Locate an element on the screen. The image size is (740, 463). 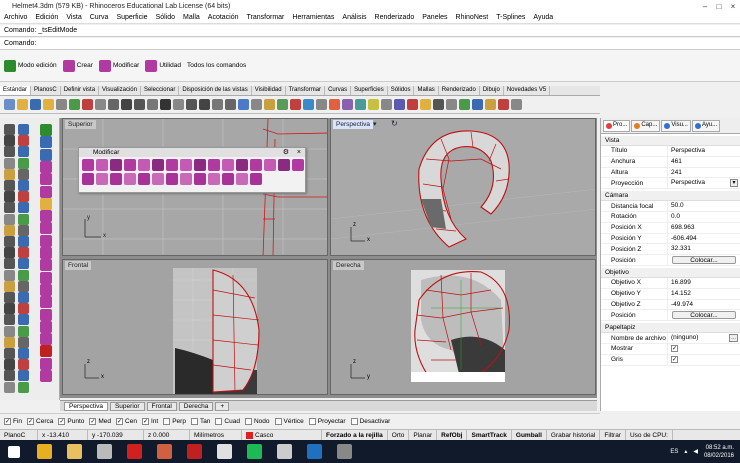
dimension-icon is located at coordinates (425, 104).